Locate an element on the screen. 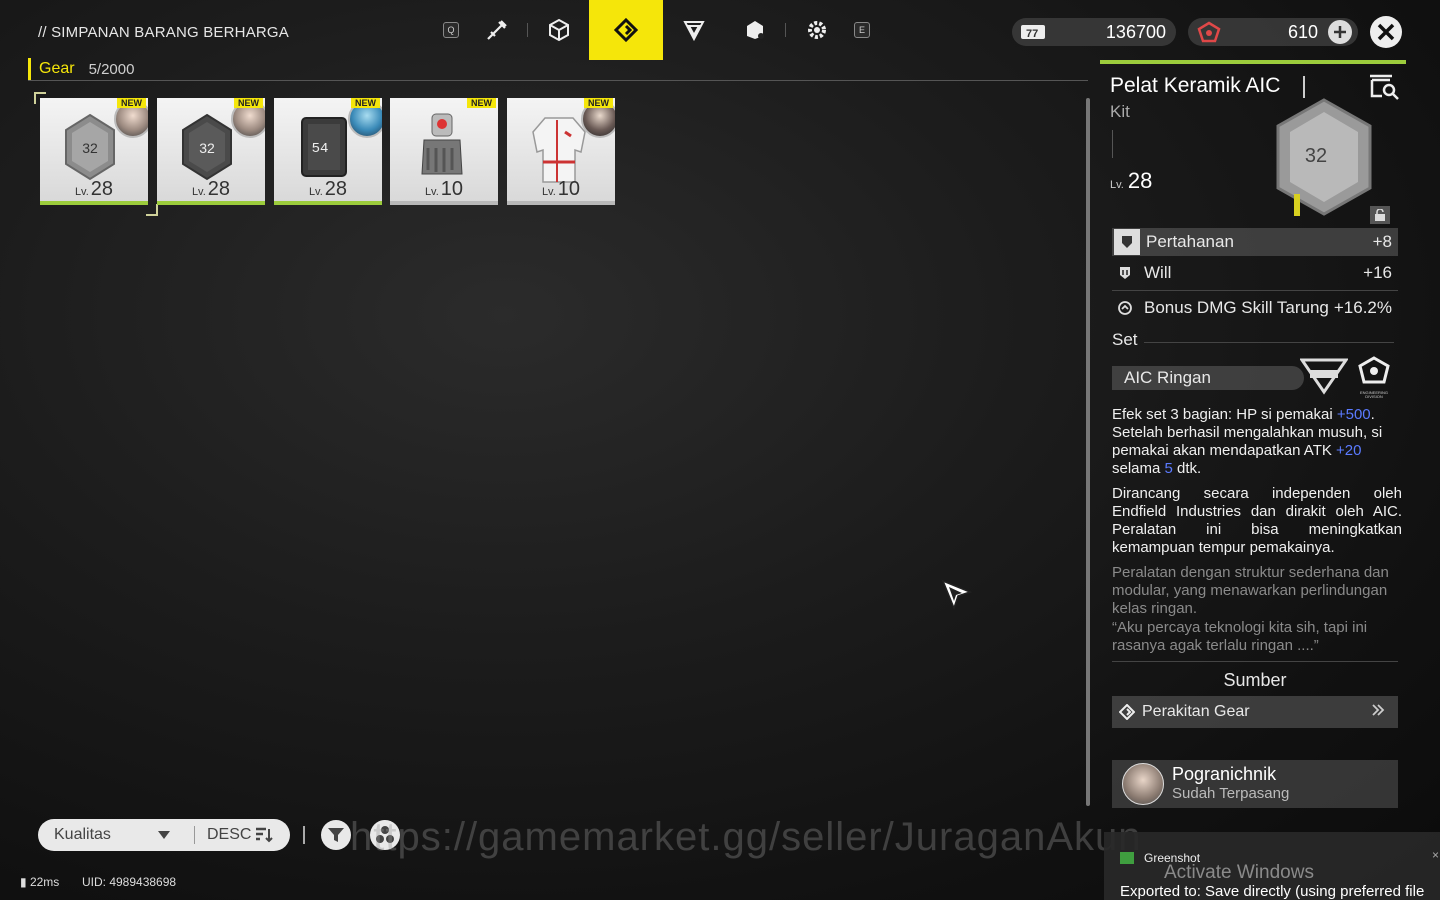 The image size is (1440, 900). armor-box-icon: 54 is located at coordinates (324, 147).